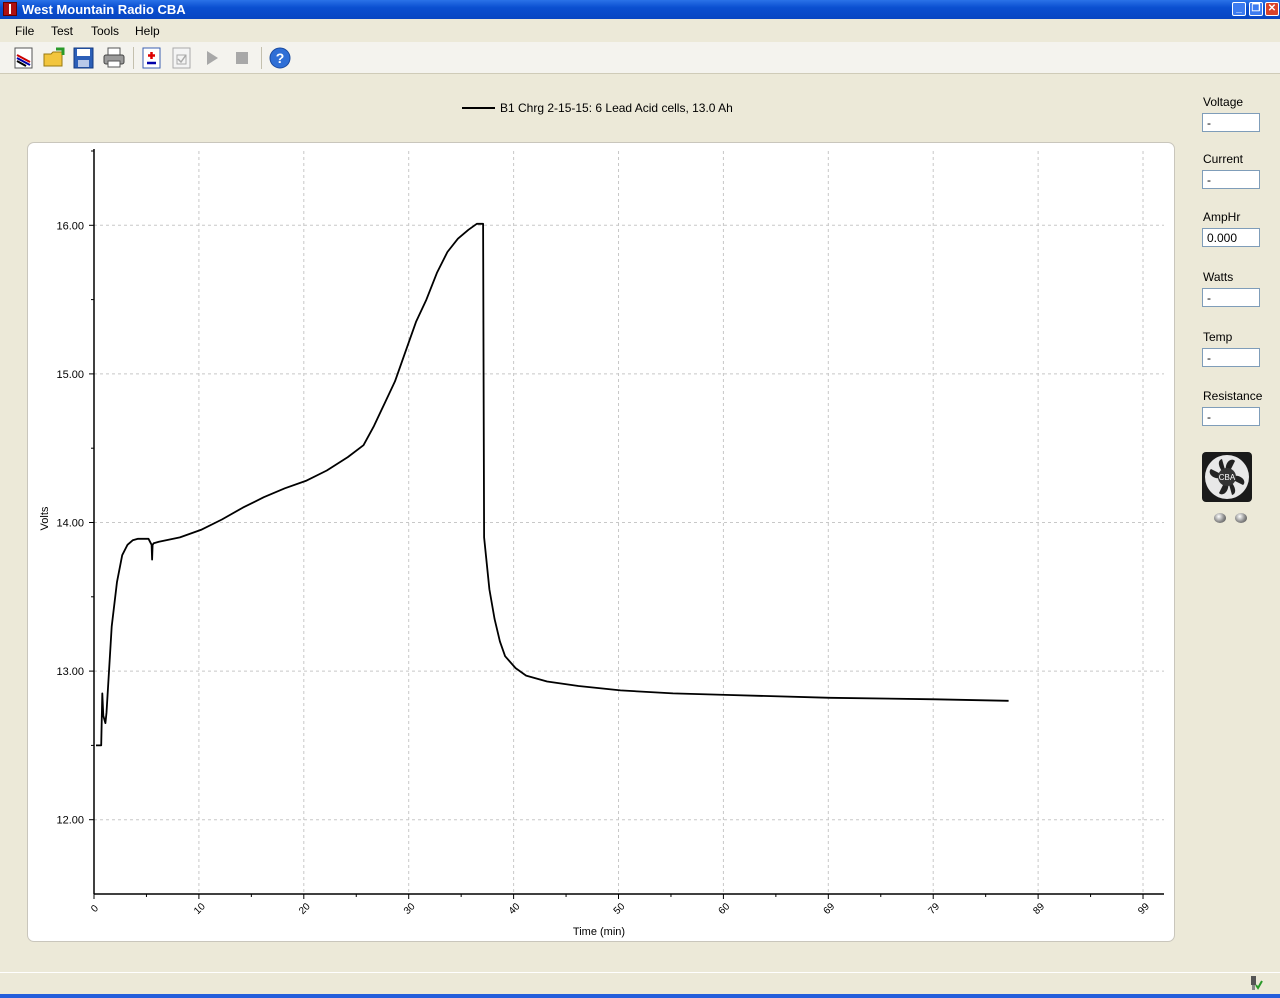 The image size is (1280, 998). I want to click on voltage-field: -, so click(1231, 122).